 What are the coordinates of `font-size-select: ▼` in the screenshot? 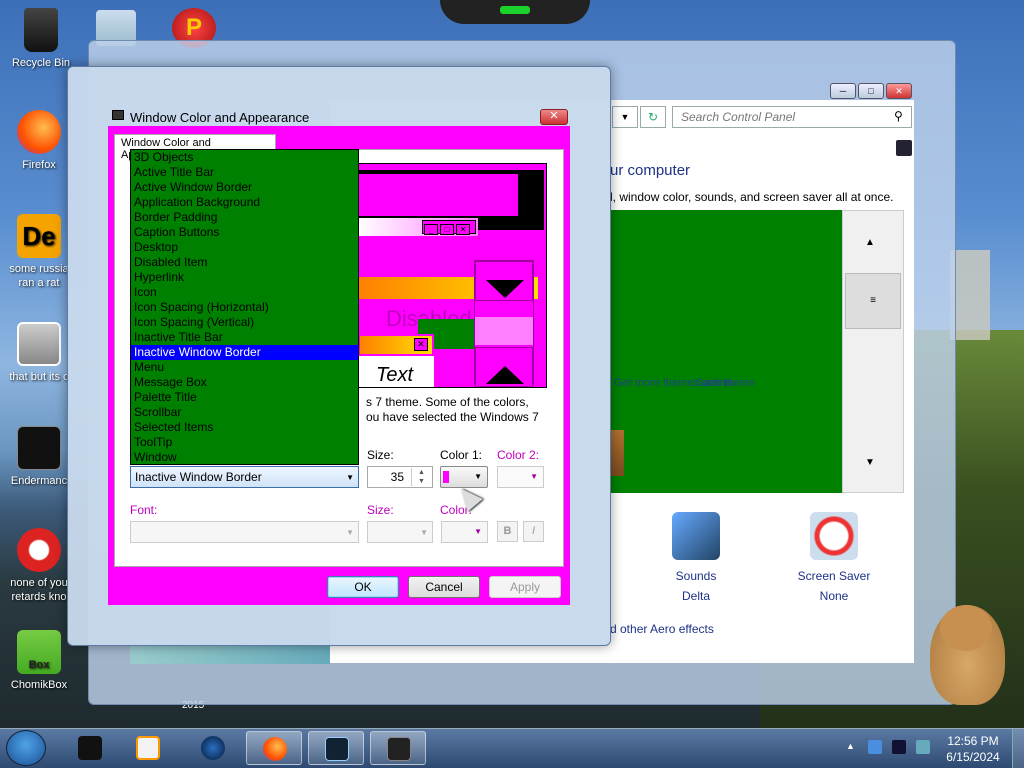 It's located at (400, 532).